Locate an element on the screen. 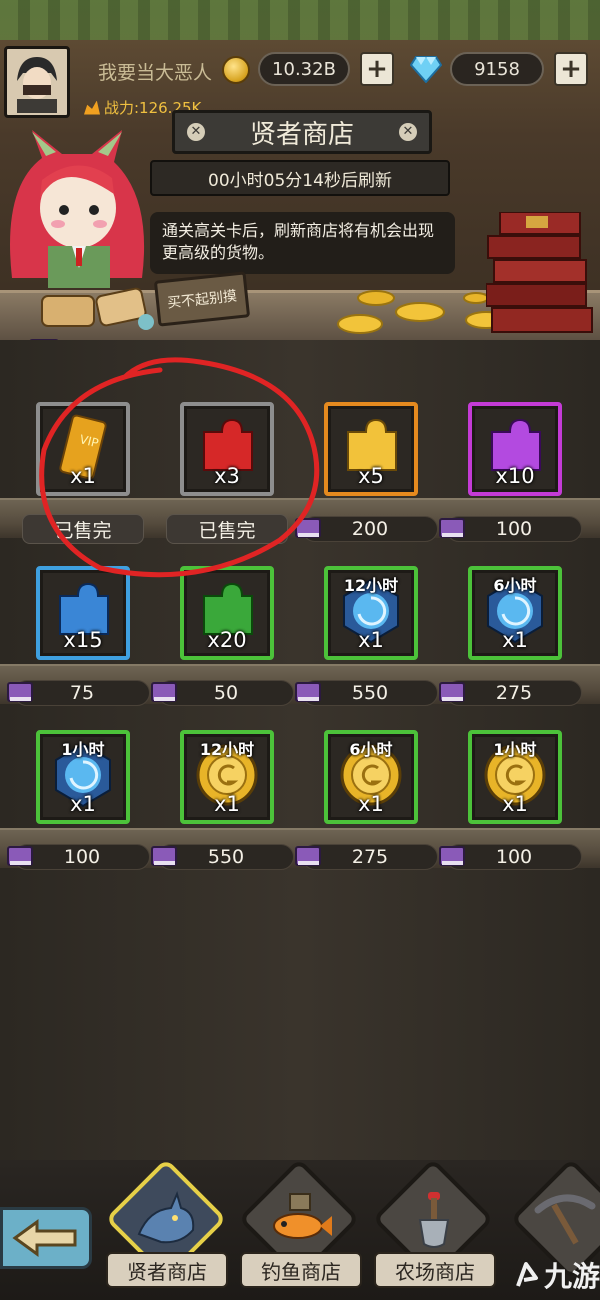 Image resolution: width=600 pixels, height=1300 pixels. shop-item-slot: x15 is located at coordinates (83, 613).